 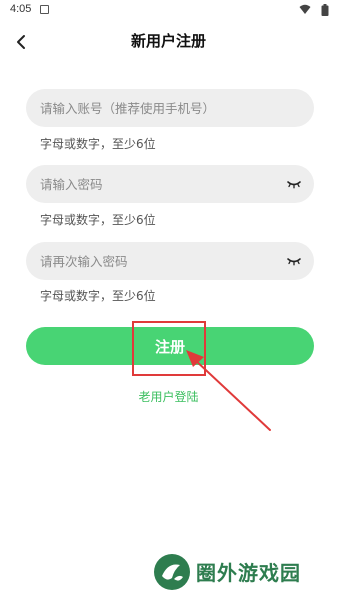 I want to click on account-field, so click(x=170, y=108).